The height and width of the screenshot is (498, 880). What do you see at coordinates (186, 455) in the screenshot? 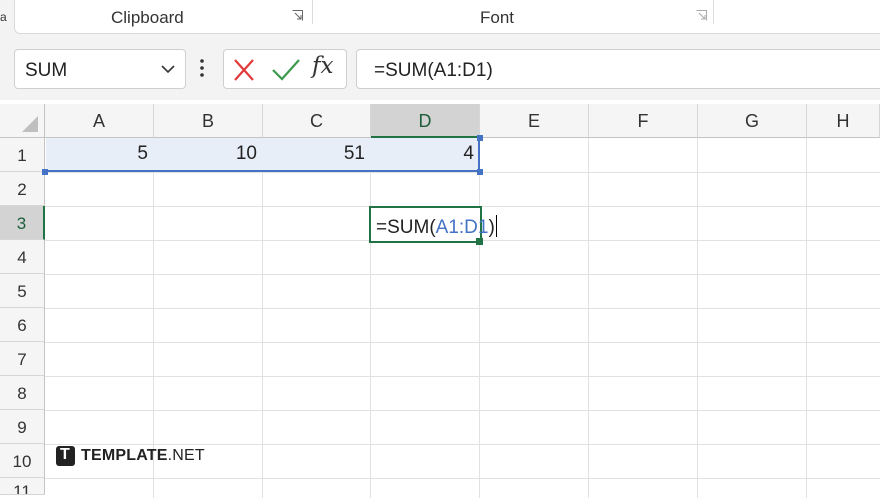
I see `brand-suffix: .NET` at bounding box center [186, 455].